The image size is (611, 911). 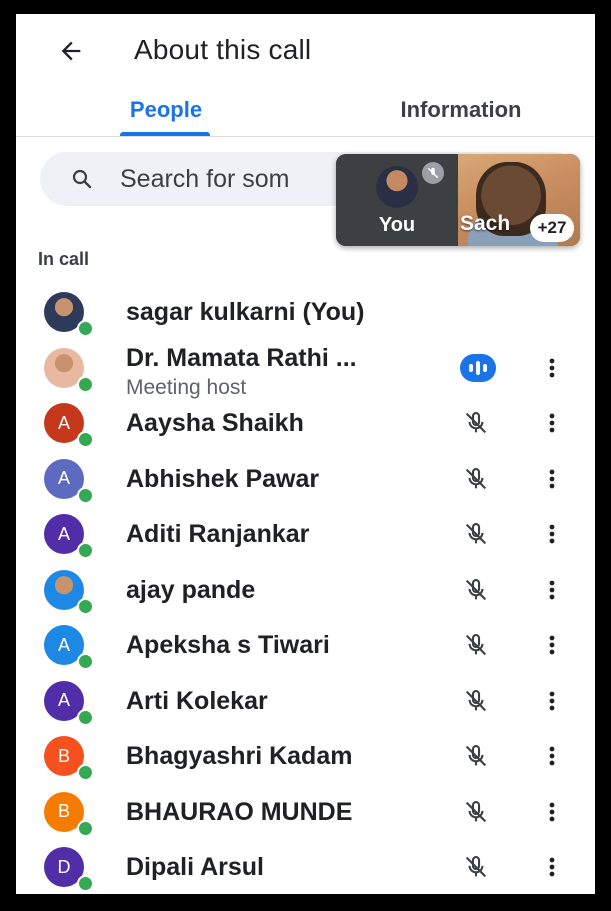 I want to click on extra-participants-badge: +27, so click(x=552, y=228).